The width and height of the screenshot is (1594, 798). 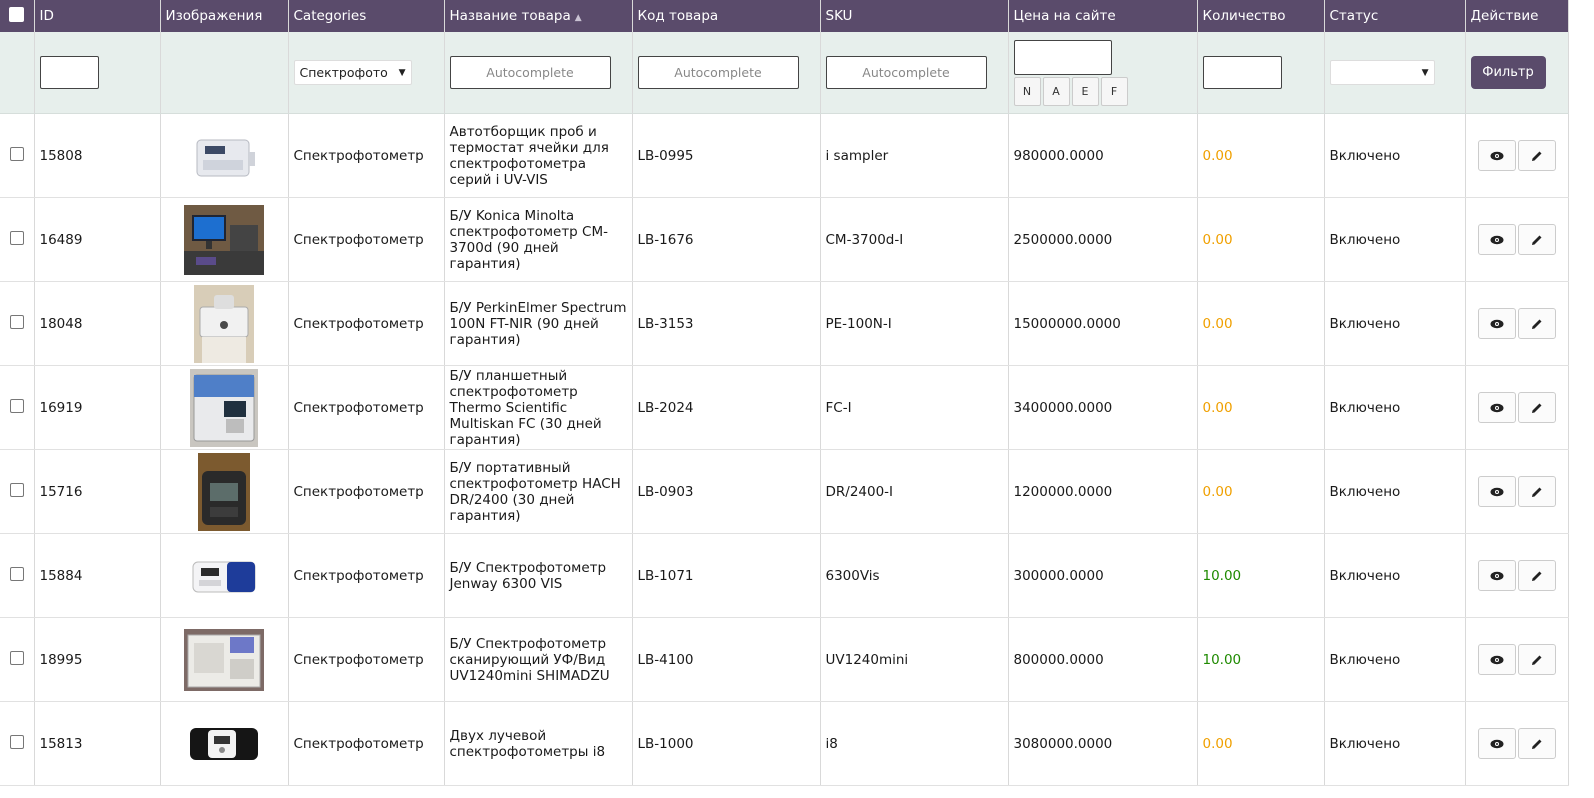 I want to click on chevron-down-icon: ▼, so click(x=402, y=72).